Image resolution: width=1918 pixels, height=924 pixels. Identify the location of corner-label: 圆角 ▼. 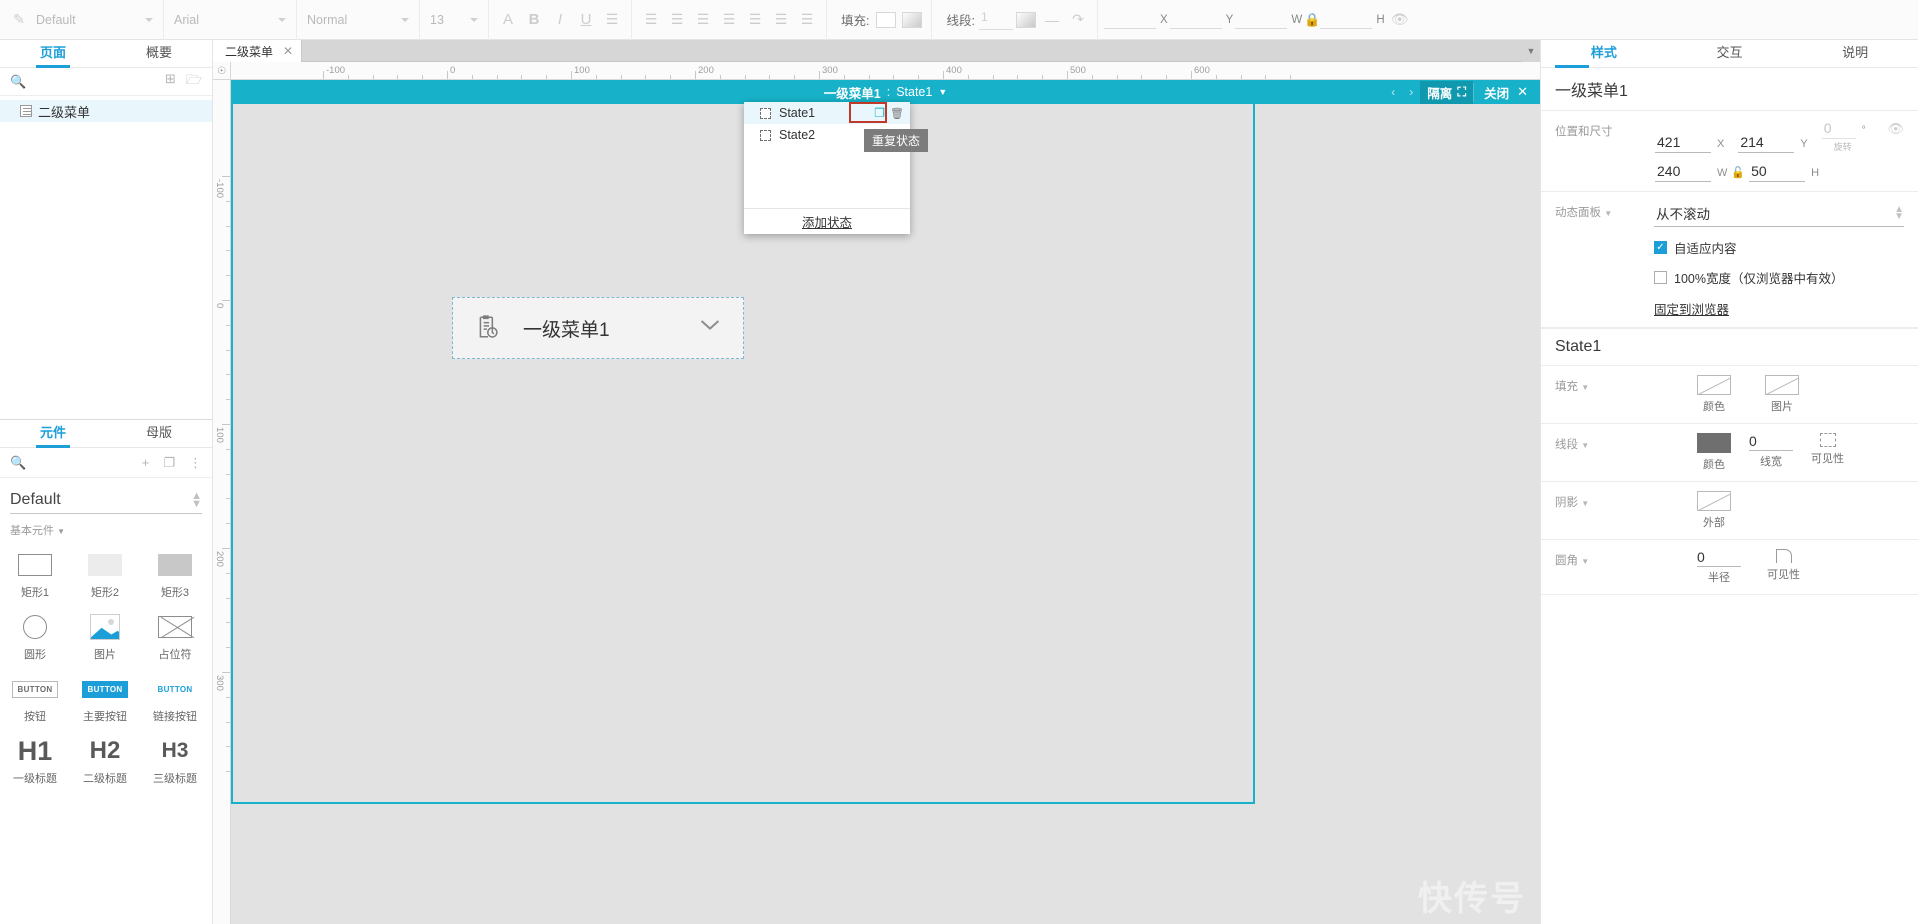
(1605, 558).